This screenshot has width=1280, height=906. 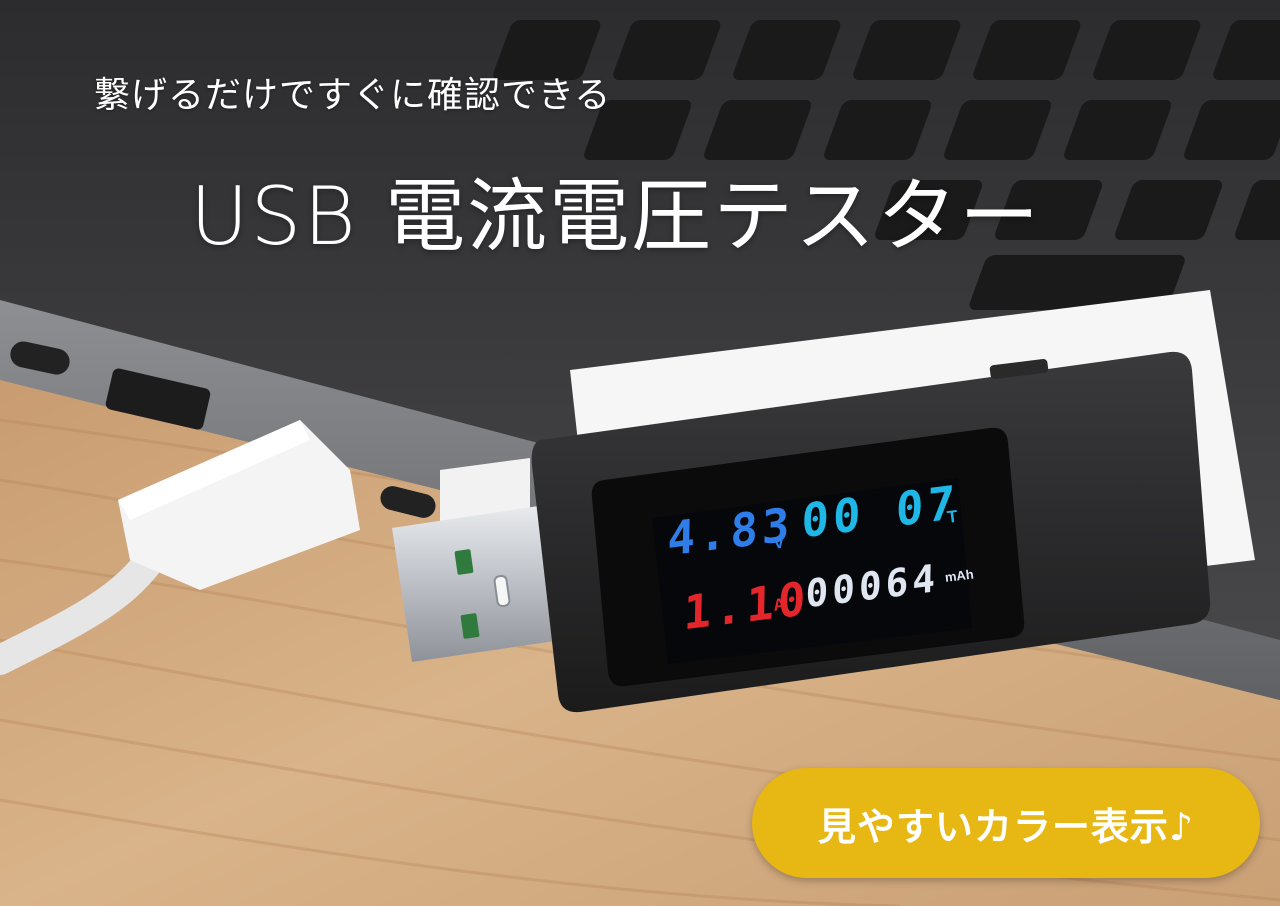 What do you see at coordinates (1006, 826) in the screenshot?
I see `feature-badge-label: 見やすいカラー表示♪` at bounding box center [1006, 826].